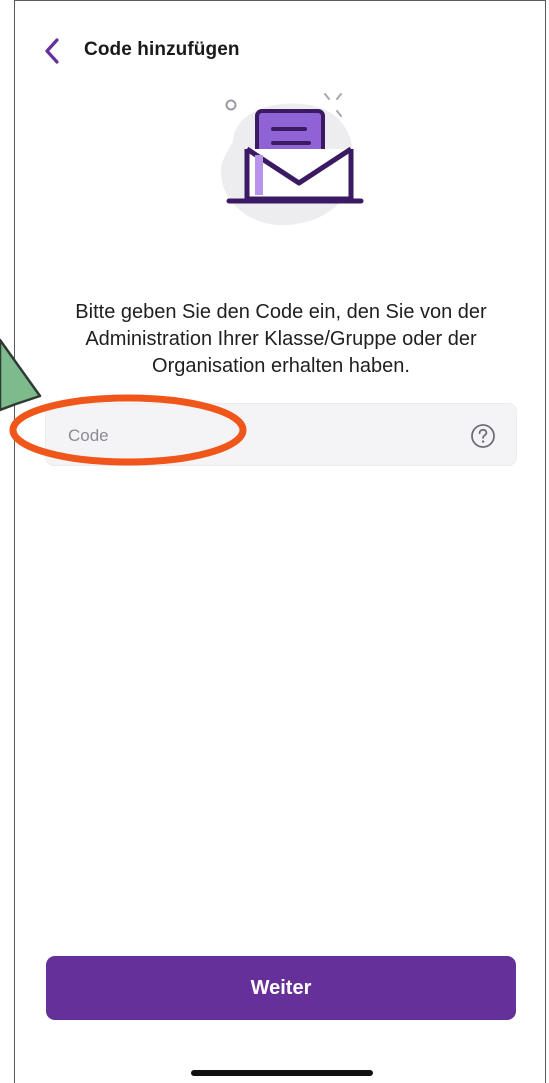 The width and height of the screenshot is (549, 1083). What do you see at coordinates (281, 988) in the screenshot?
I see `continue-button: Weiter` at bounding box center [281, 988].